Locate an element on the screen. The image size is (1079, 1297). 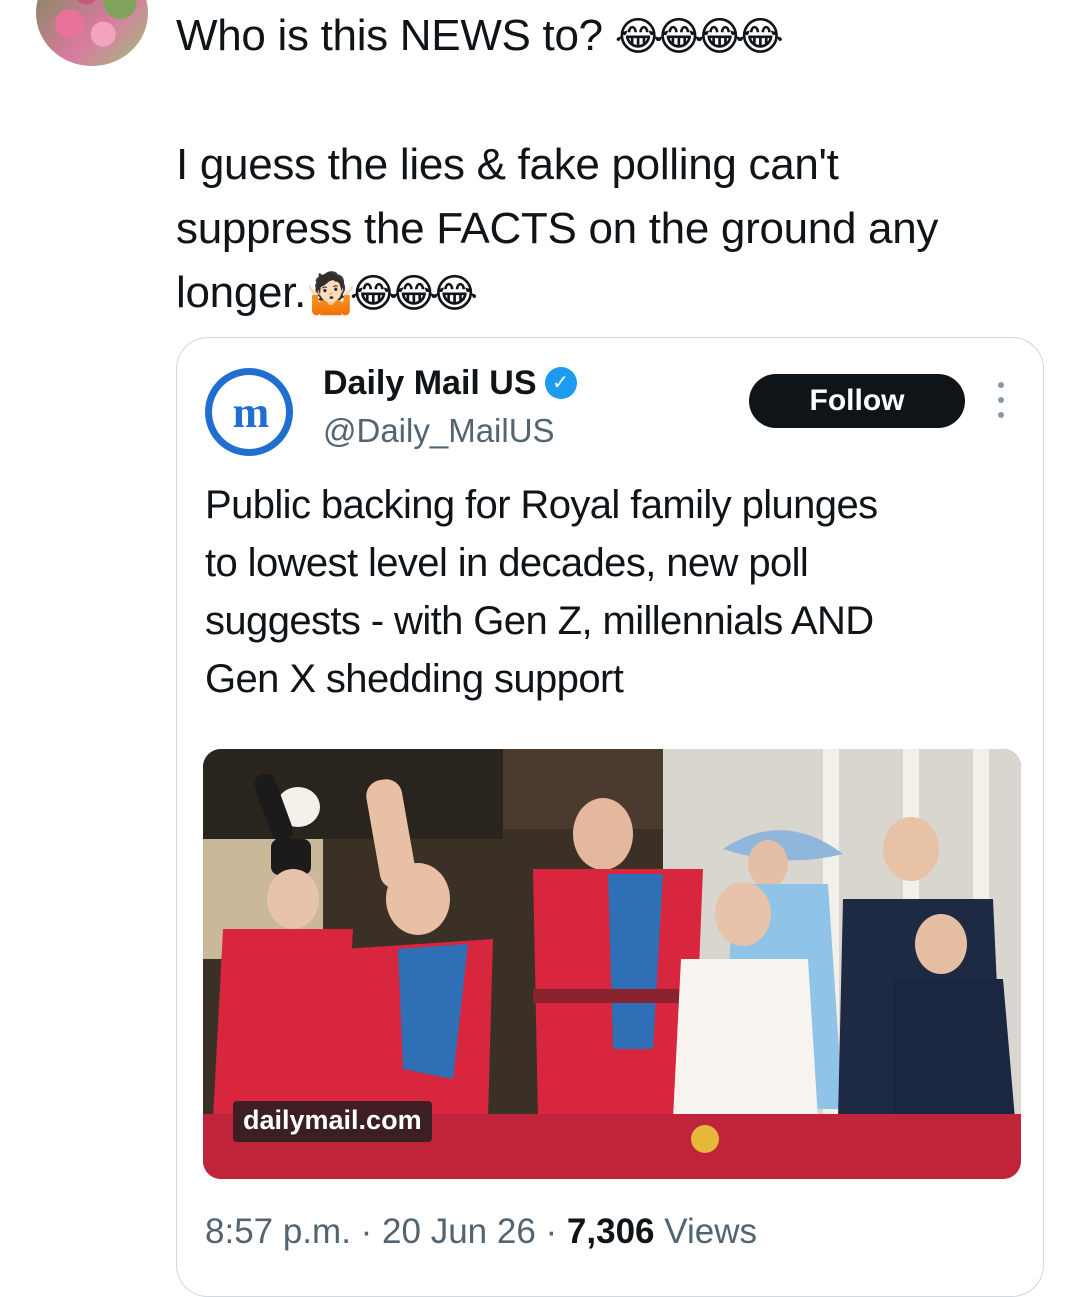
tweet-spacer is located at coordinates (616, 101).